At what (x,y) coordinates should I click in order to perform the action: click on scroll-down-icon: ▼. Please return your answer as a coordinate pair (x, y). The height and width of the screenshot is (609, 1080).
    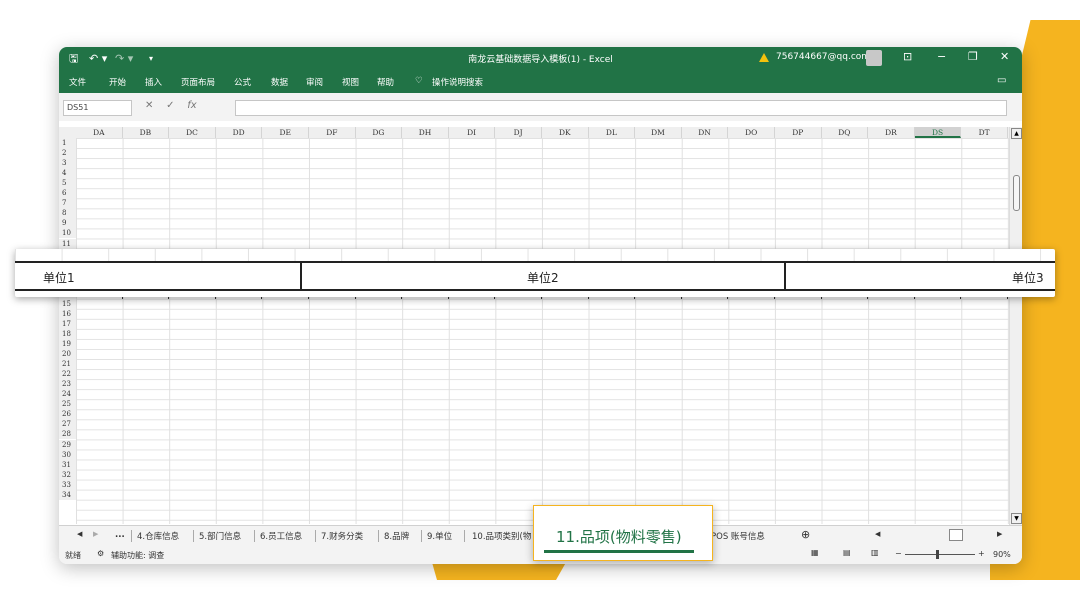
    Looking at the image, I should click on (1016, 518).